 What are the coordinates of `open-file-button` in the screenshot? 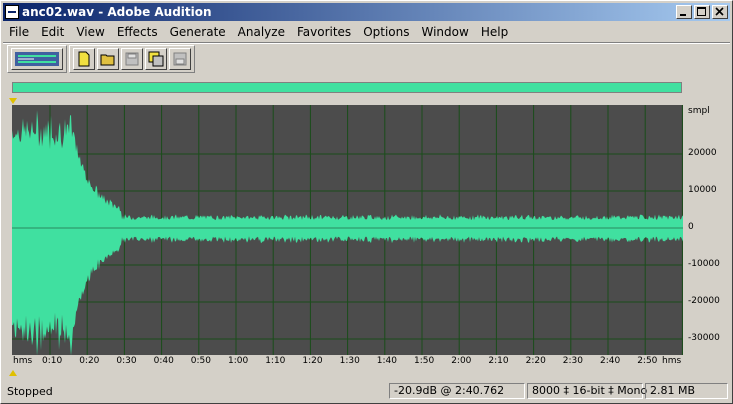 It's located at (108, 59).